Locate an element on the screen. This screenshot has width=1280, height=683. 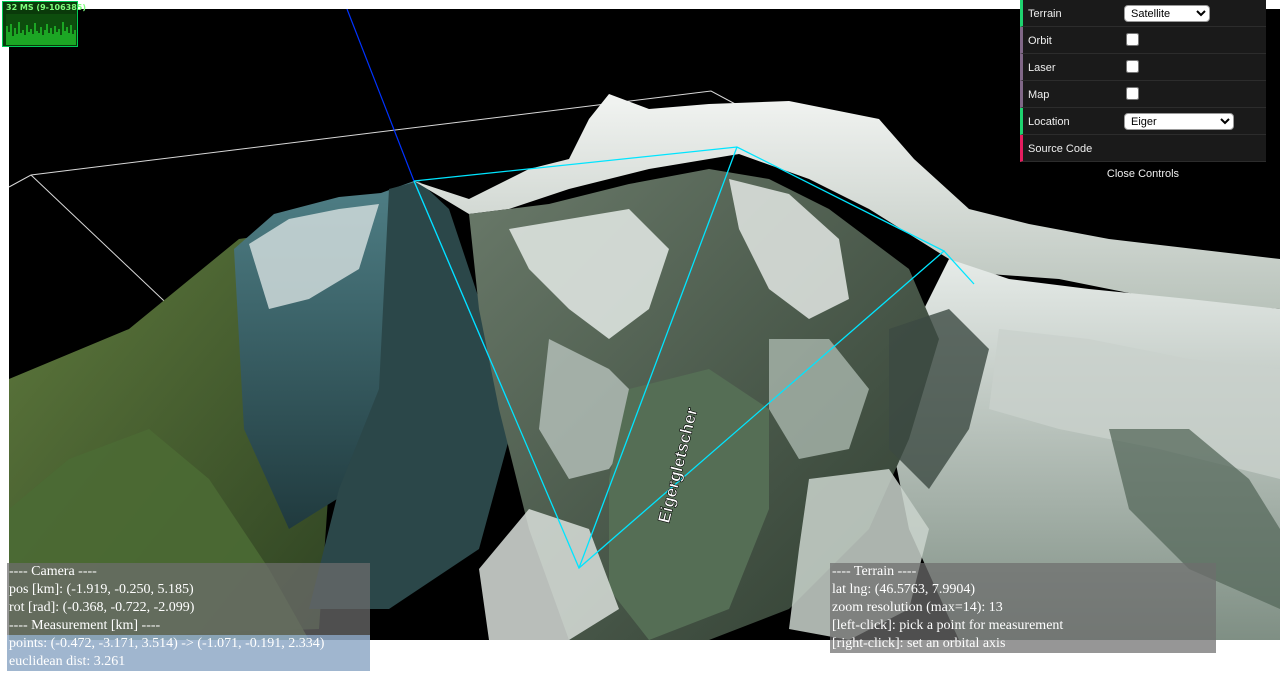
orbit-label: Orbit is located at coordinates (1040, 41).